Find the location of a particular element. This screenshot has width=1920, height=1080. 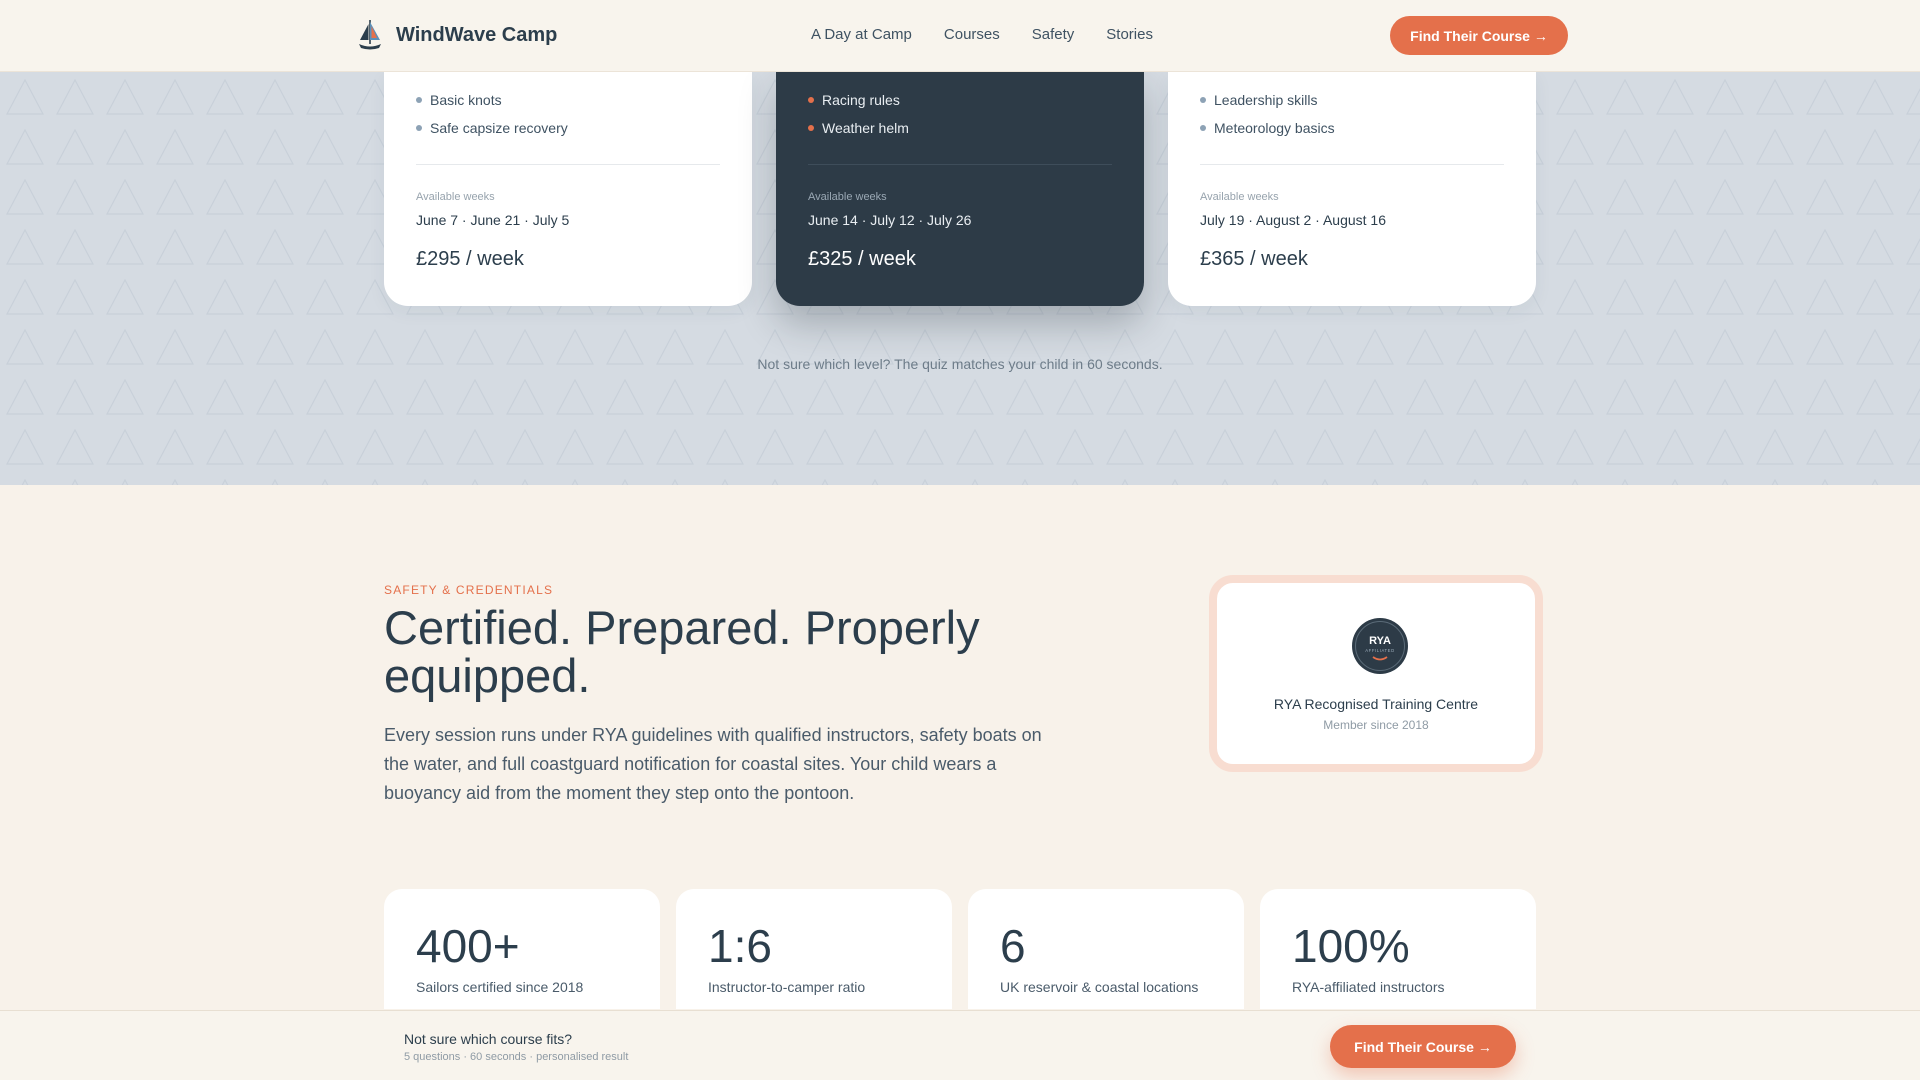

skill-list: Racing rules Weather helm is located at coordinates (858, 114).